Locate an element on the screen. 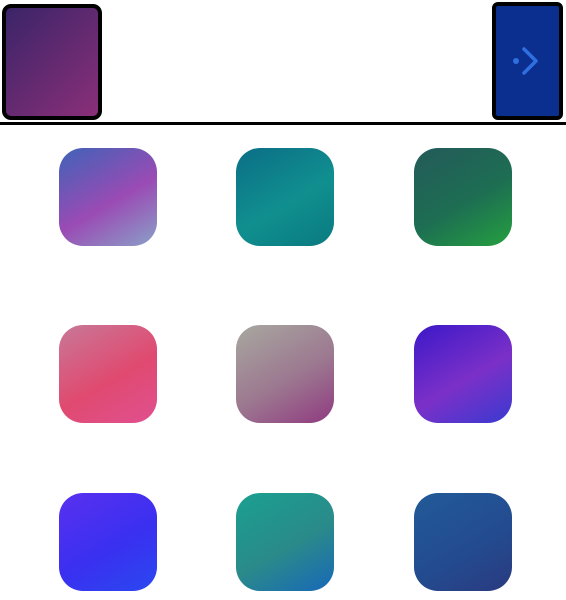  profile-tile is located at coordinates (52, 62).